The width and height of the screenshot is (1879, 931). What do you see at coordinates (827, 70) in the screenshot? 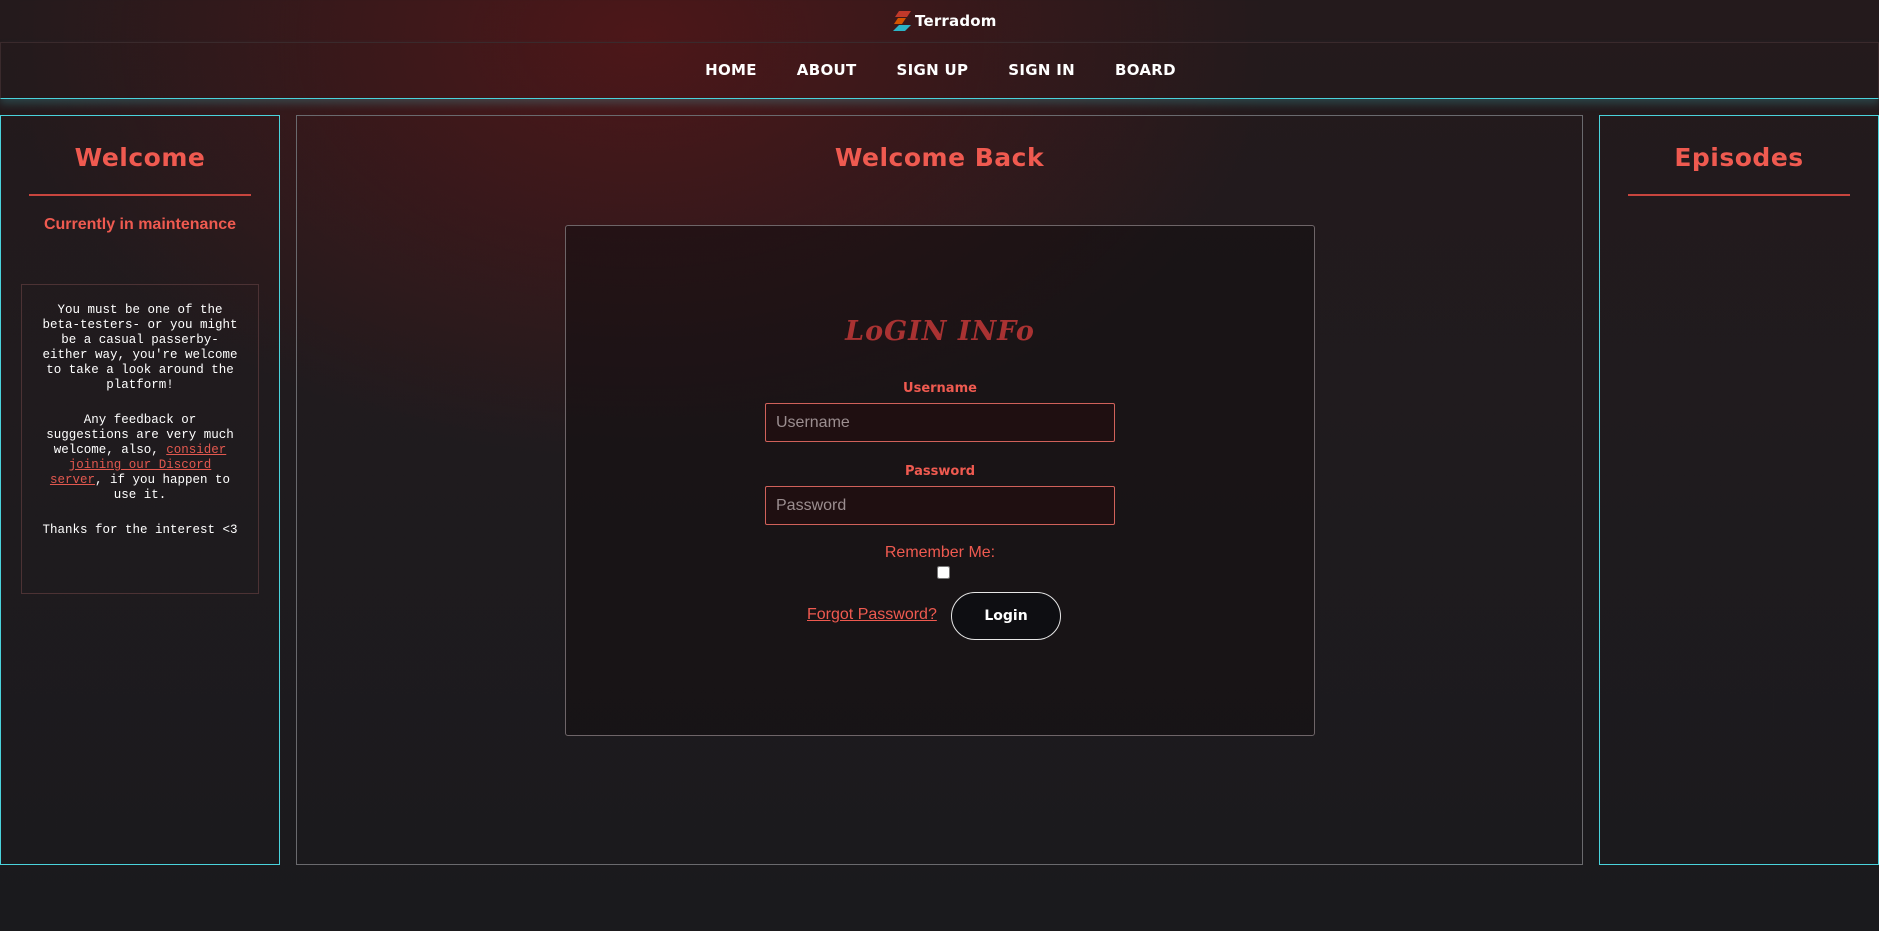
I see `nav-about: ABOUT` at bounding box center [827, 70].